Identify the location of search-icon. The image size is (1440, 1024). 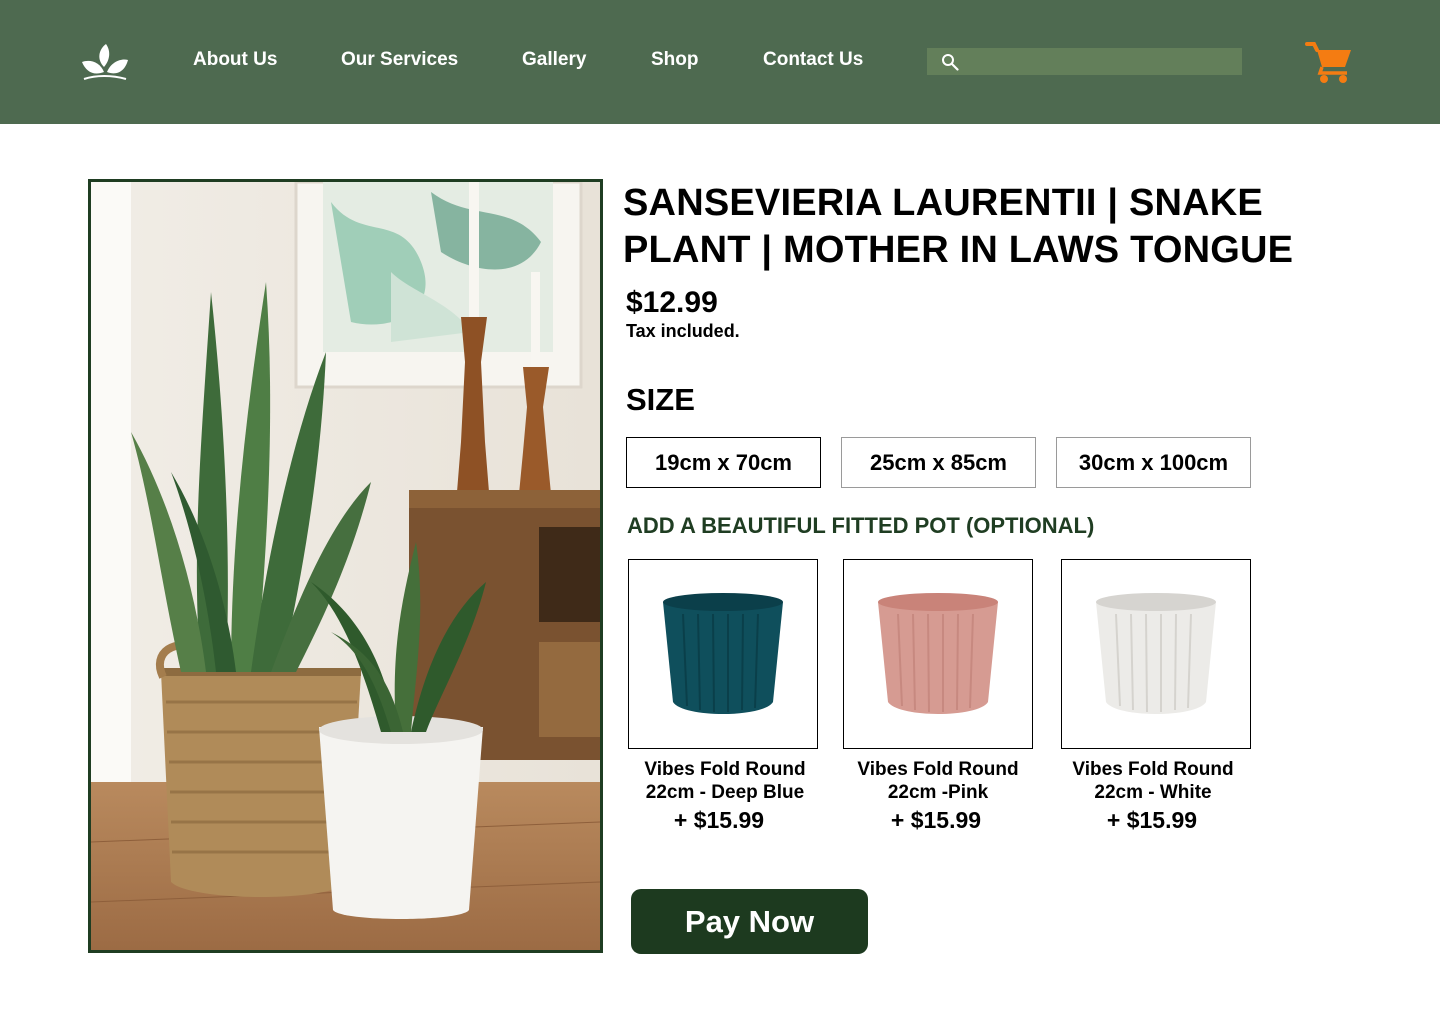
(950, 62).